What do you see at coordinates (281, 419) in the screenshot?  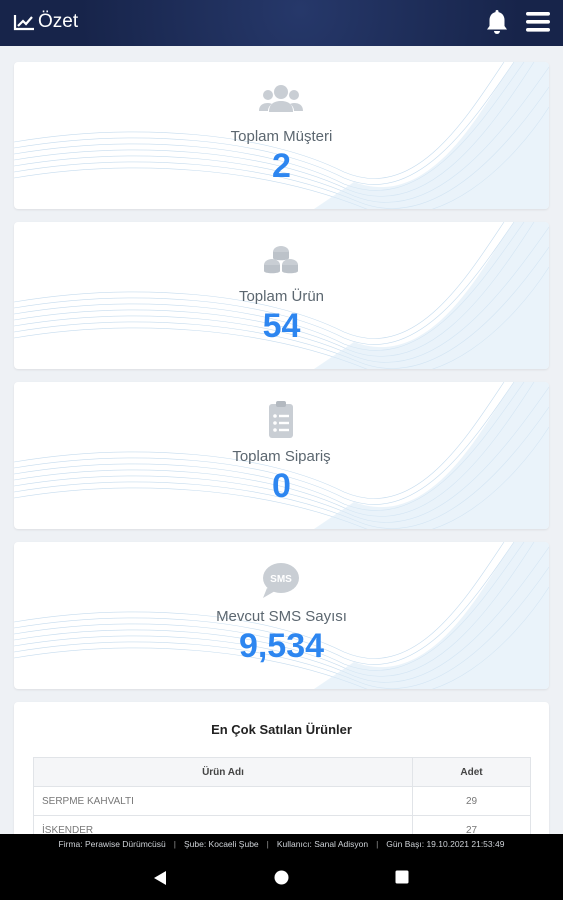 I see `clipboard-list-icon` at bounding box center [281, 419].